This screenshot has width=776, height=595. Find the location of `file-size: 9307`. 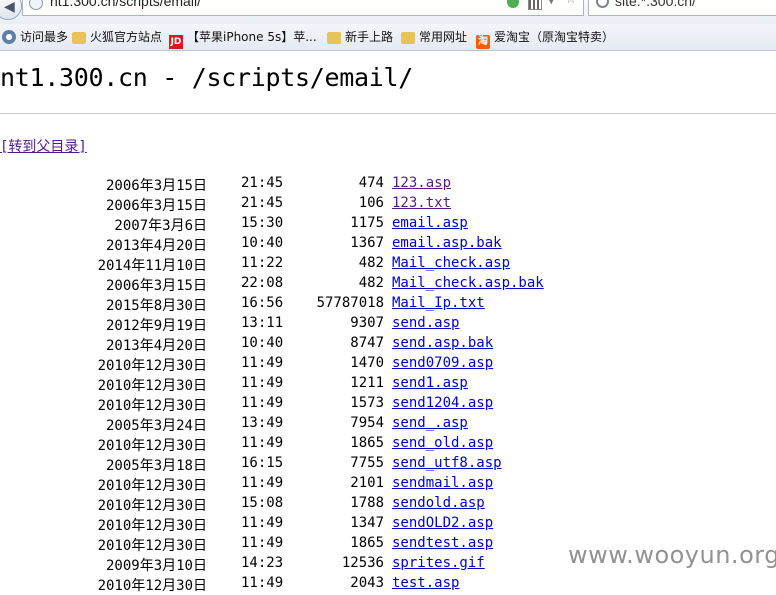

file-size: 9307 is located at coordinates (367, 323).